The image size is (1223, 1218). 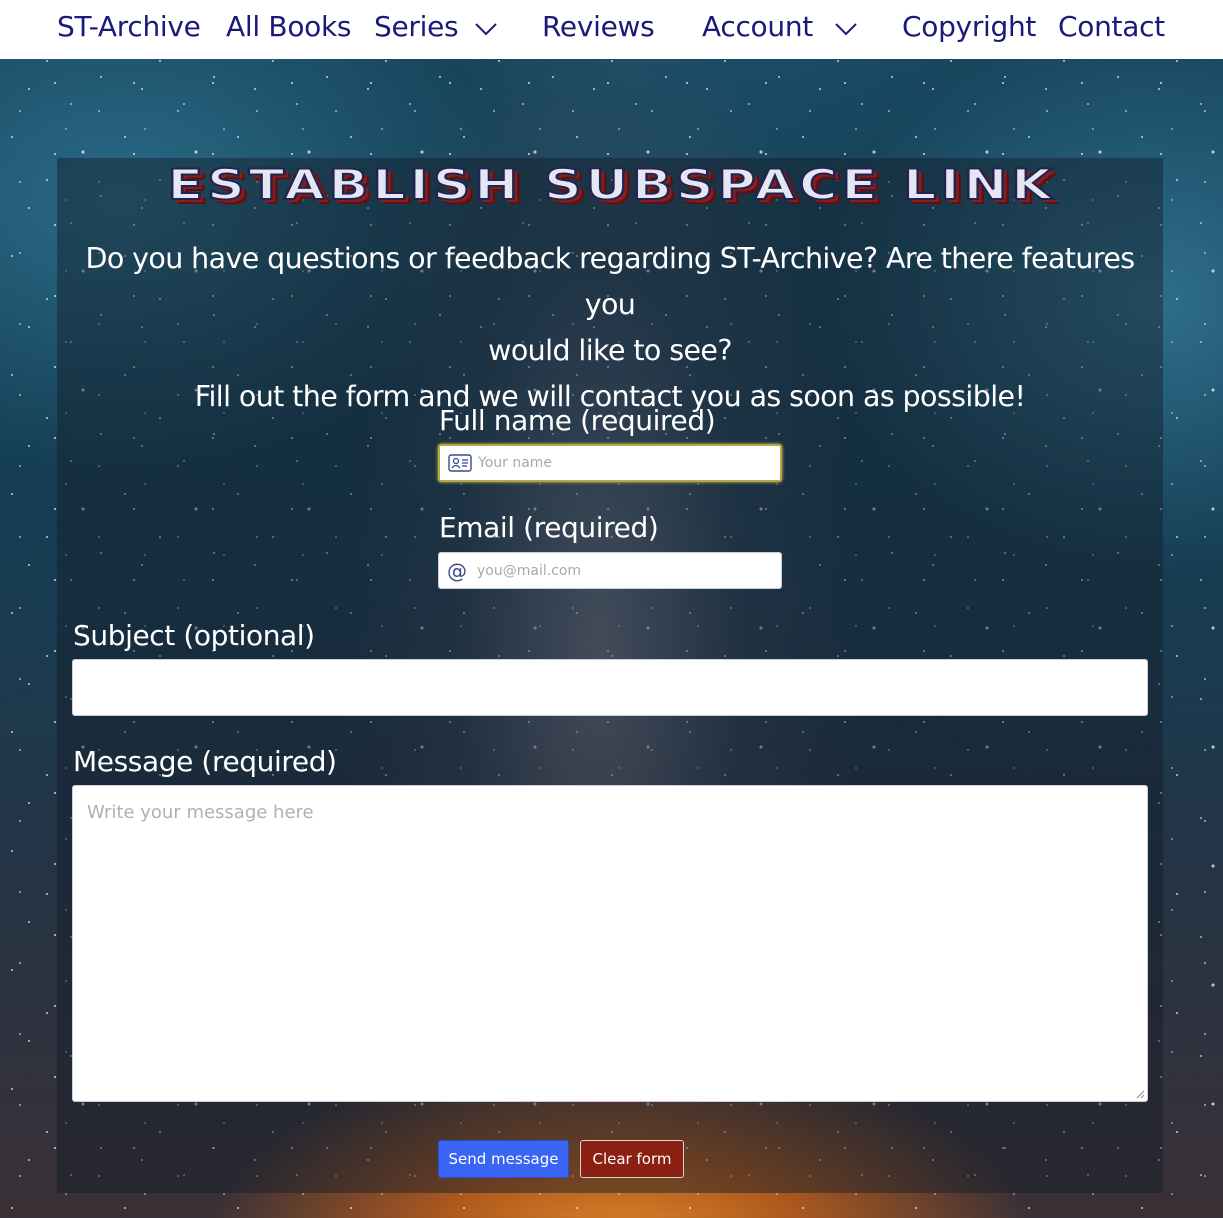 What do you see at coordinates (757, 26) in the screenshot?
I see `nav-account: Account` at bounding box center [757, 26].